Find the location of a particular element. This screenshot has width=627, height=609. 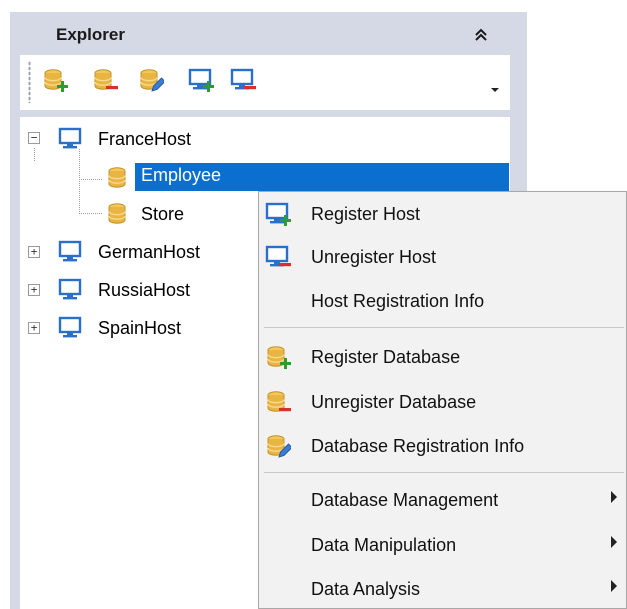

menu-item-label: Unregister Database is located at coordinates (394, 402).